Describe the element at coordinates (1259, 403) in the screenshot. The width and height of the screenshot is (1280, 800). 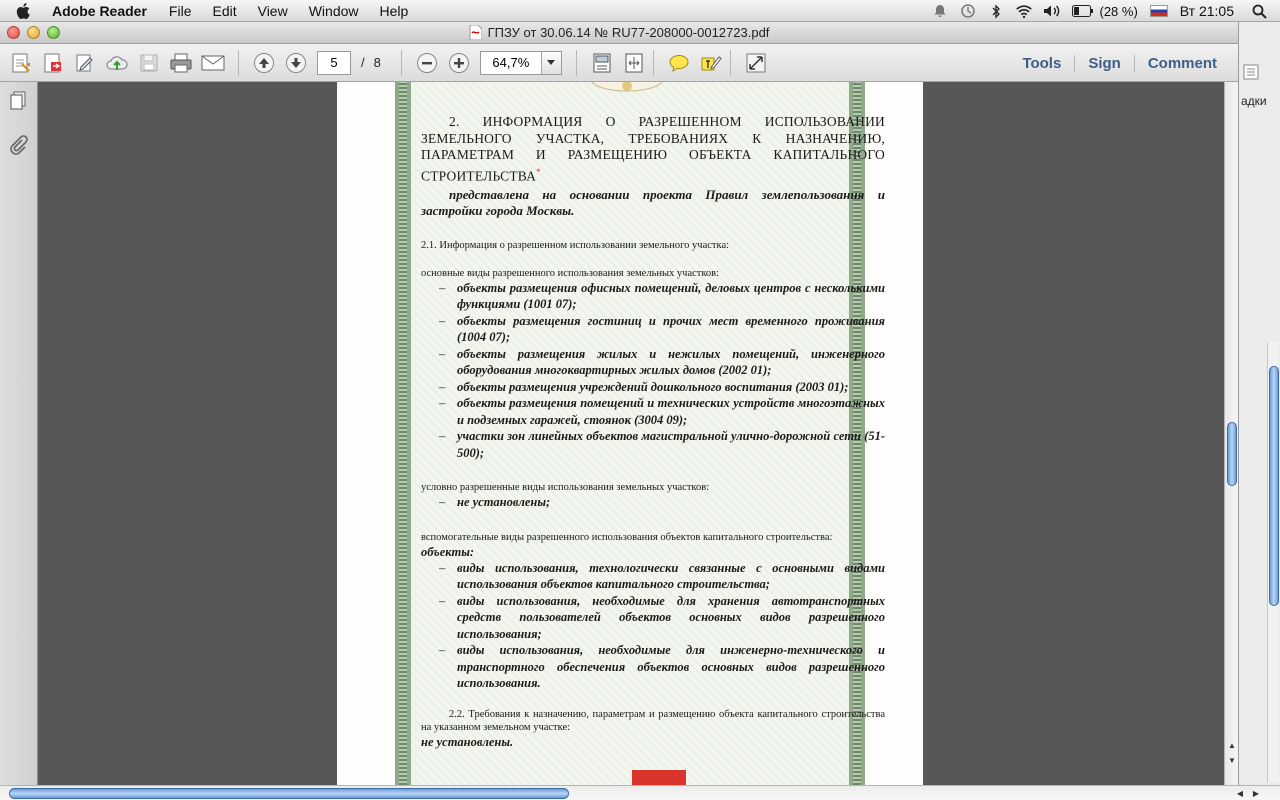
I see `background-window: адки` at that location.